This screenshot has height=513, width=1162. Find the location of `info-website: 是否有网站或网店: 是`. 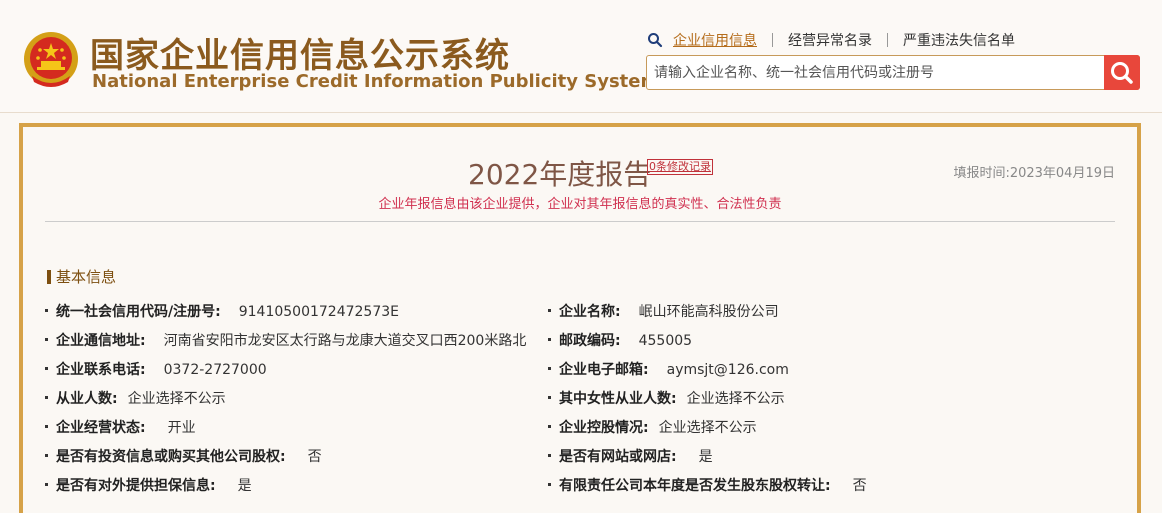

info-website: 是否有网站或网店: 是 is located at coordinates (630, 456).